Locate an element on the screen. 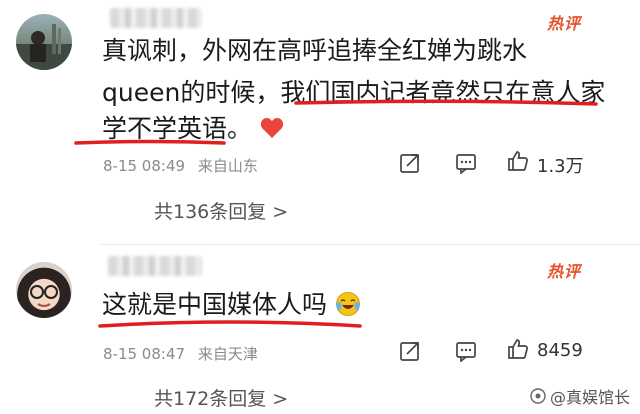 The width and height of the screenshot is (640, 414). avatar-image is located at coordinates (44, 296).